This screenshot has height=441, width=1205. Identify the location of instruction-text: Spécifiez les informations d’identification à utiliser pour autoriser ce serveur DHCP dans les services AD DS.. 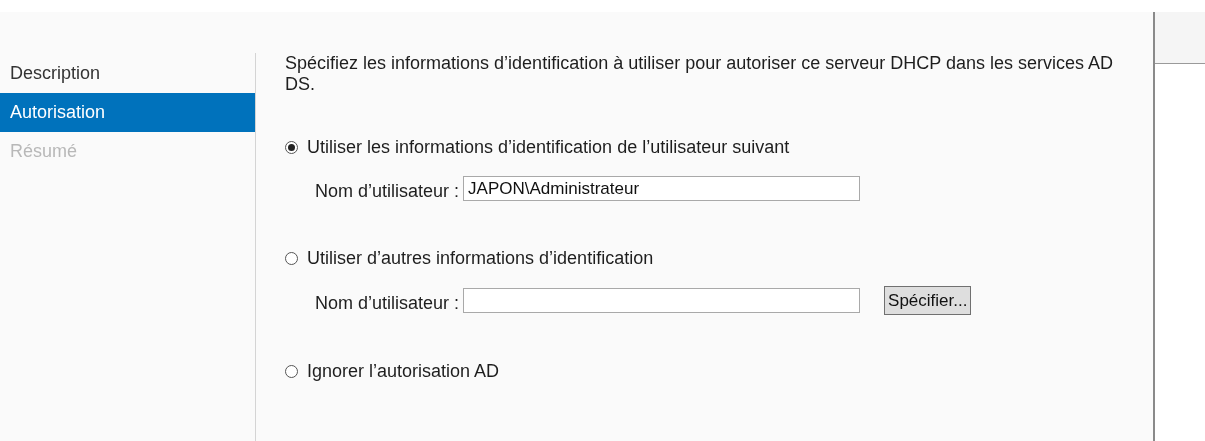
(700, 74).